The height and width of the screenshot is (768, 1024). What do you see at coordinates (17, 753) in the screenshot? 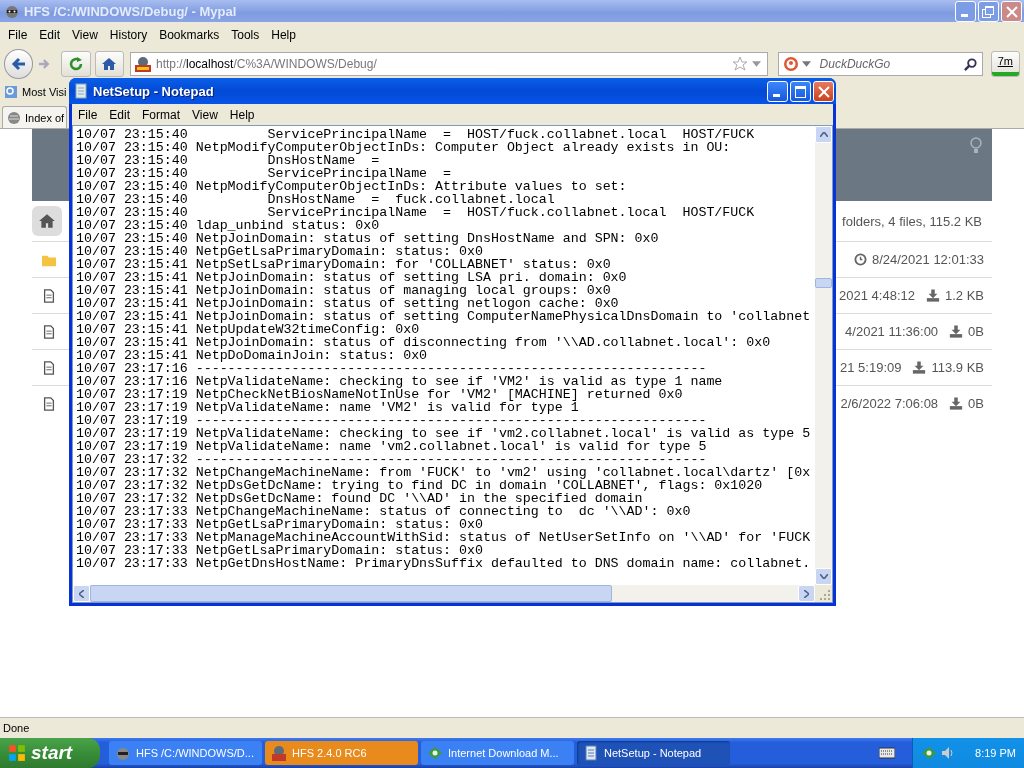
I see `windows-logo-icon` at bounding box center [17, 753].